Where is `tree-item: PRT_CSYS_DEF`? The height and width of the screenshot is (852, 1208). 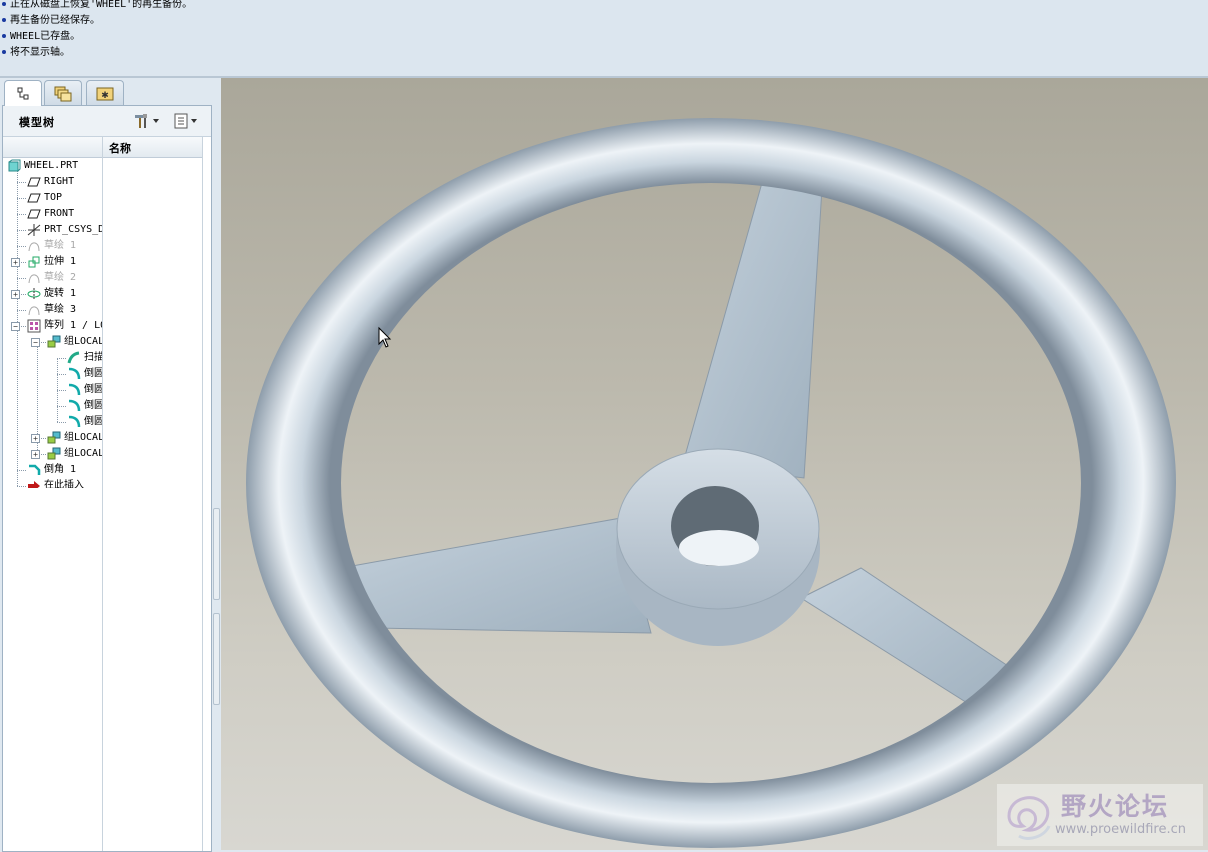
tree-item: PRT_CSYS_DEF is located at coordinates (64, 230).